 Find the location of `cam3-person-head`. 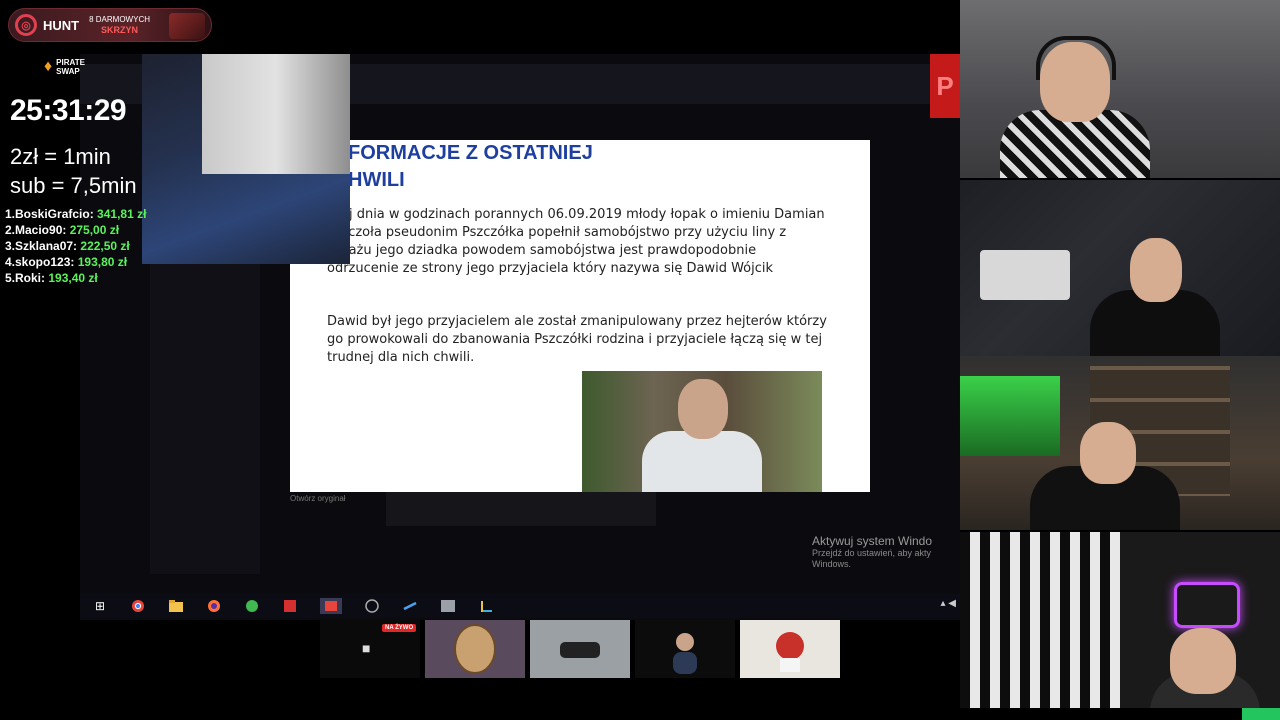

cam3-person-head is located at coordinates (1108, 453).